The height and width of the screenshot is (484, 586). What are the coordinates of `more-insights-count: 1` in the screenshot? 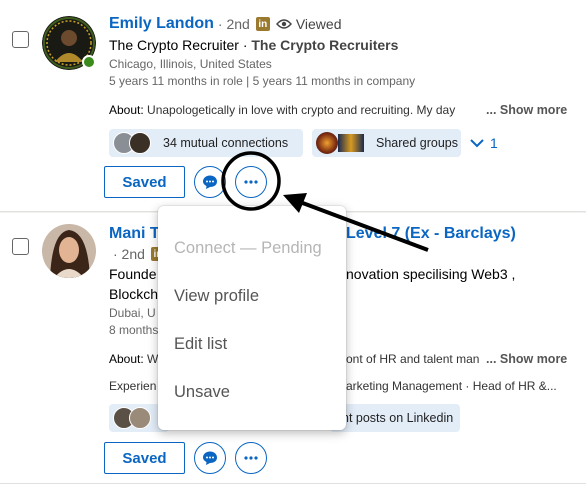 It's located at (494, 143).